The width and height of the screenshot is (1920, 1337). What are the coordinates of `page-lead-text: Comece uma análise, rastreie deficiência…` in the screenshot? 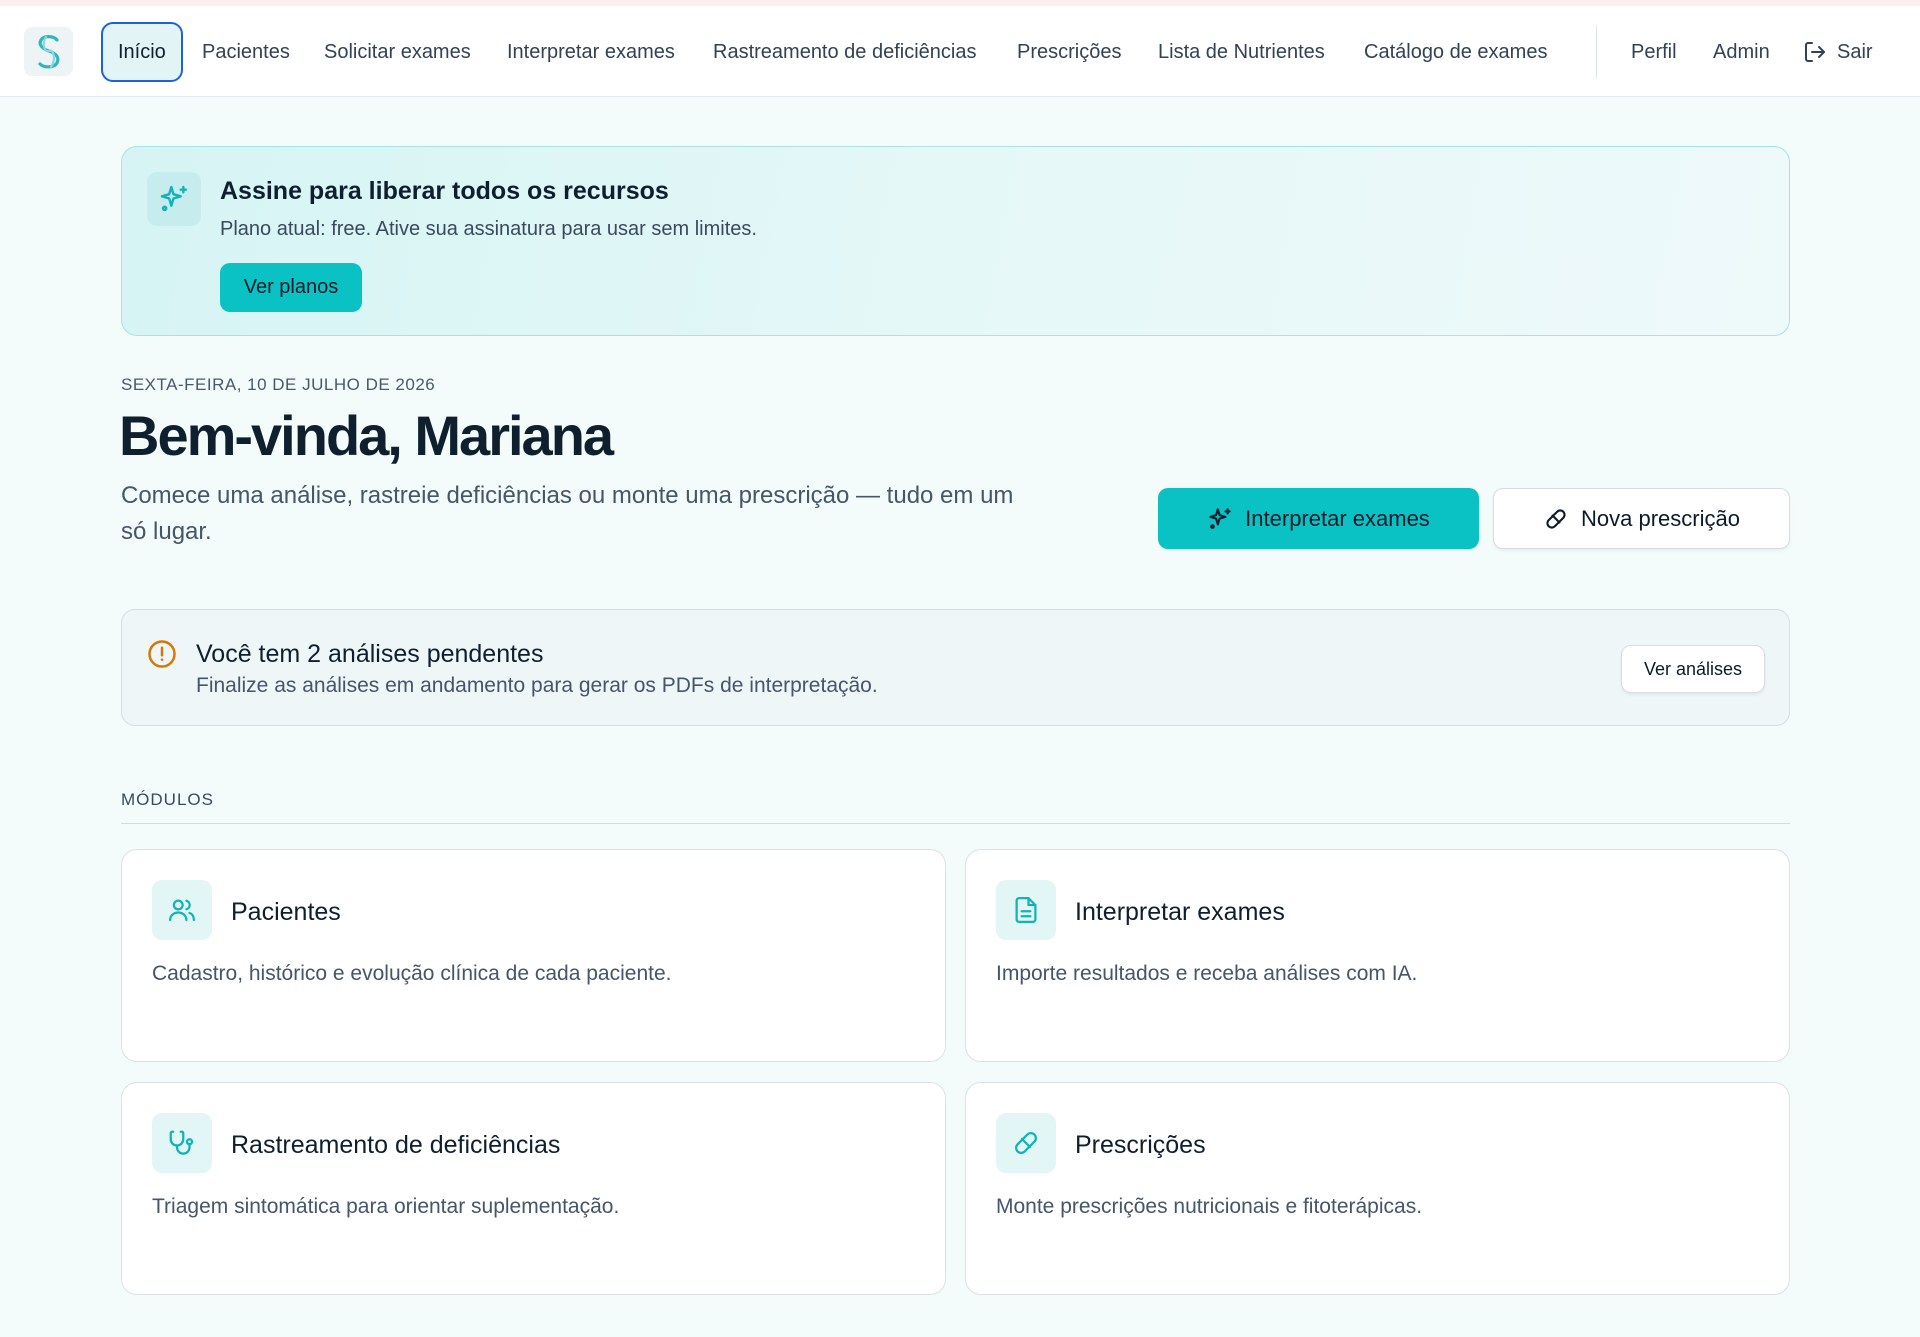 It's located at (567, 513).